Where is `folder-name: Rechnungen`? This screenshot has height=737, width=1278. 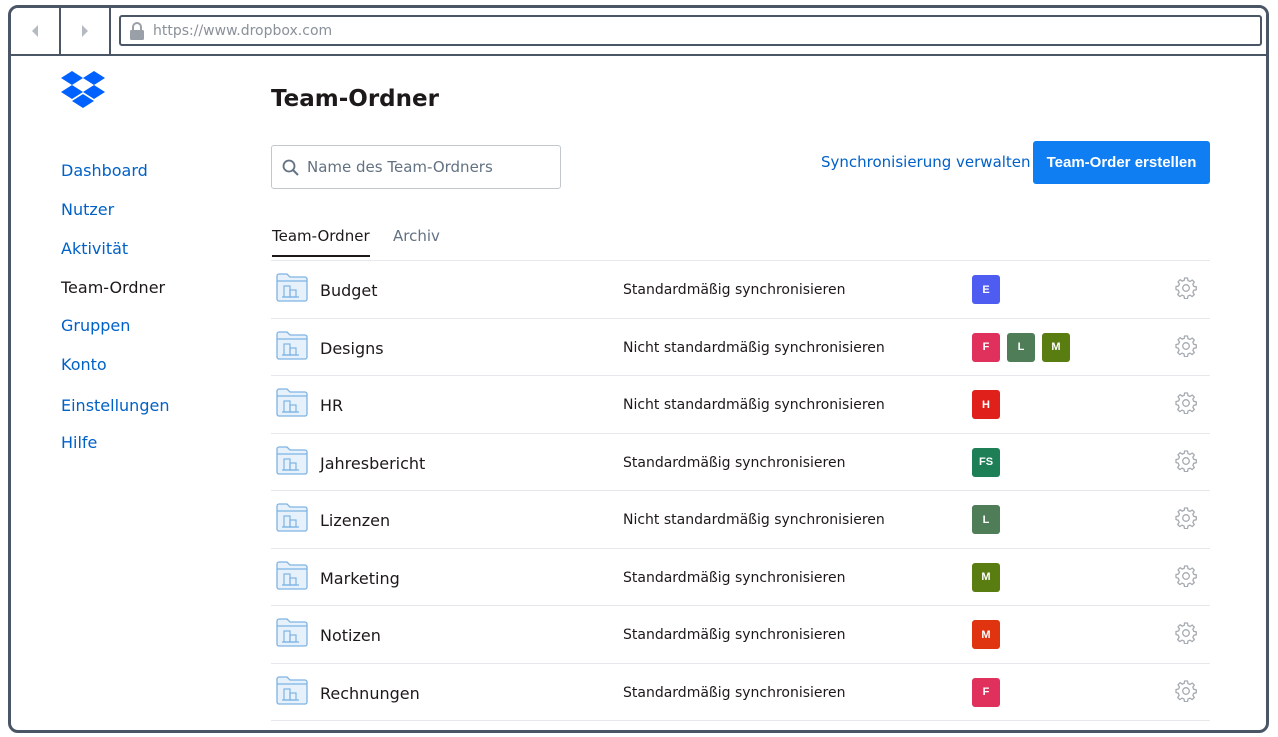
folder-name: Rechnungen is located at coordinates (370, 693).